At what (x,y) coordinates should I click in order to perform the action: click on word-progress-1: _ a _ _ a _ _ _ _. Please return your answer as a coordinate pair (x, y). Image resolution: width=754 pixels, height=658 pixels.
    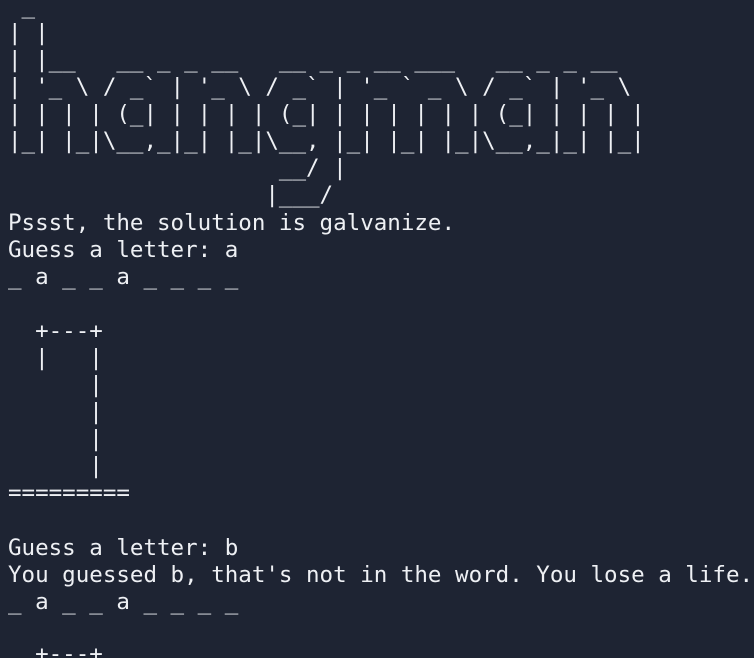
    Looking at the image, I should click on (123, 277).